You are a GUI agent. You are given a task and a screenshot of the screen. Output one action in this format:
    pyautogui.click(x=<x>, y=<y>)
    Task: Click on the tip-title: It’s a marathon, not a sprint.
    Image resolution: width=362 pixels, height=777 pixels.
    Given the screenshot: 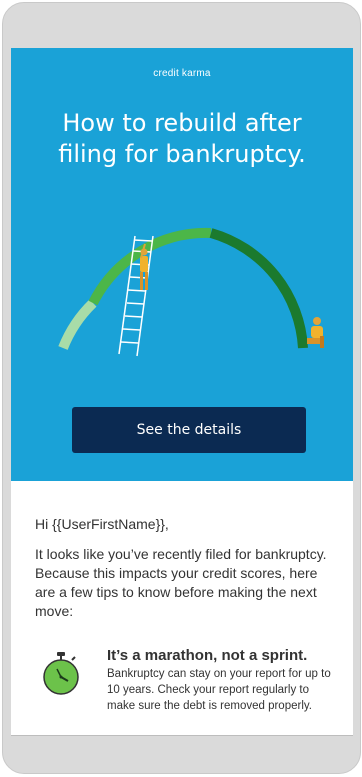 What is the action you would take?
    pyautogui.click(x=207, y=655)
    